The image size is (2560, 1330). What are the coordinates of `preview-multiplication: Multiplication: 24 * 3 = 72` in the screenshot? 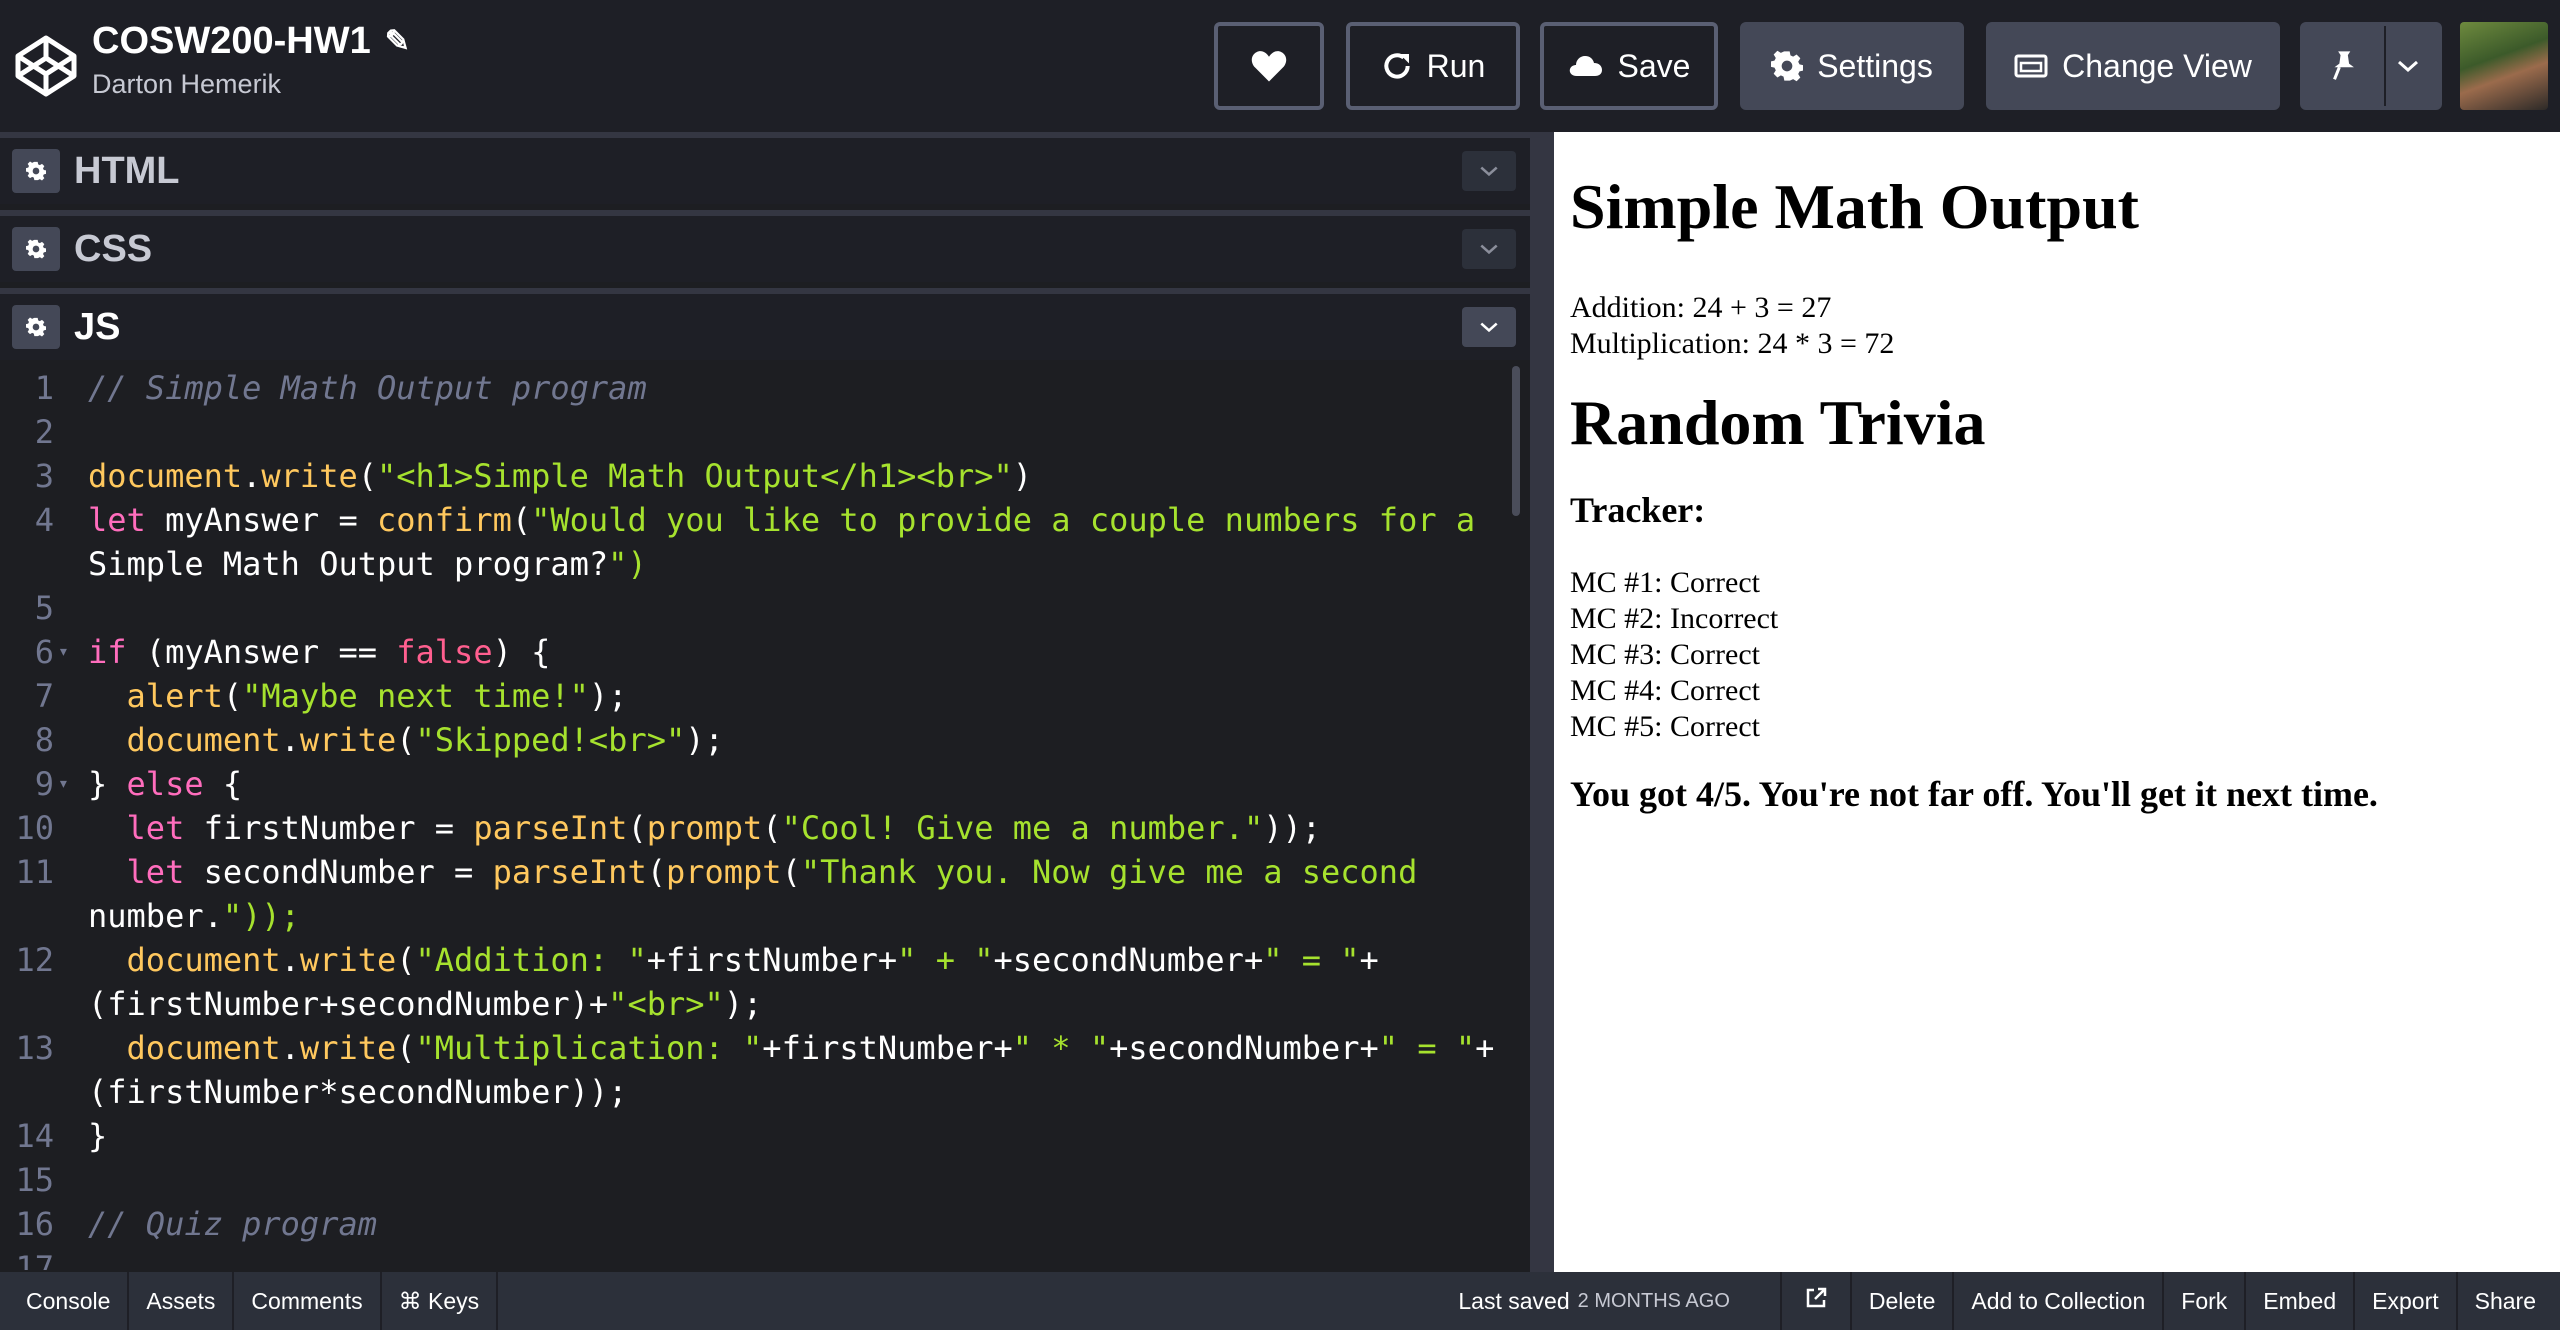 It's located at (1732, 344).